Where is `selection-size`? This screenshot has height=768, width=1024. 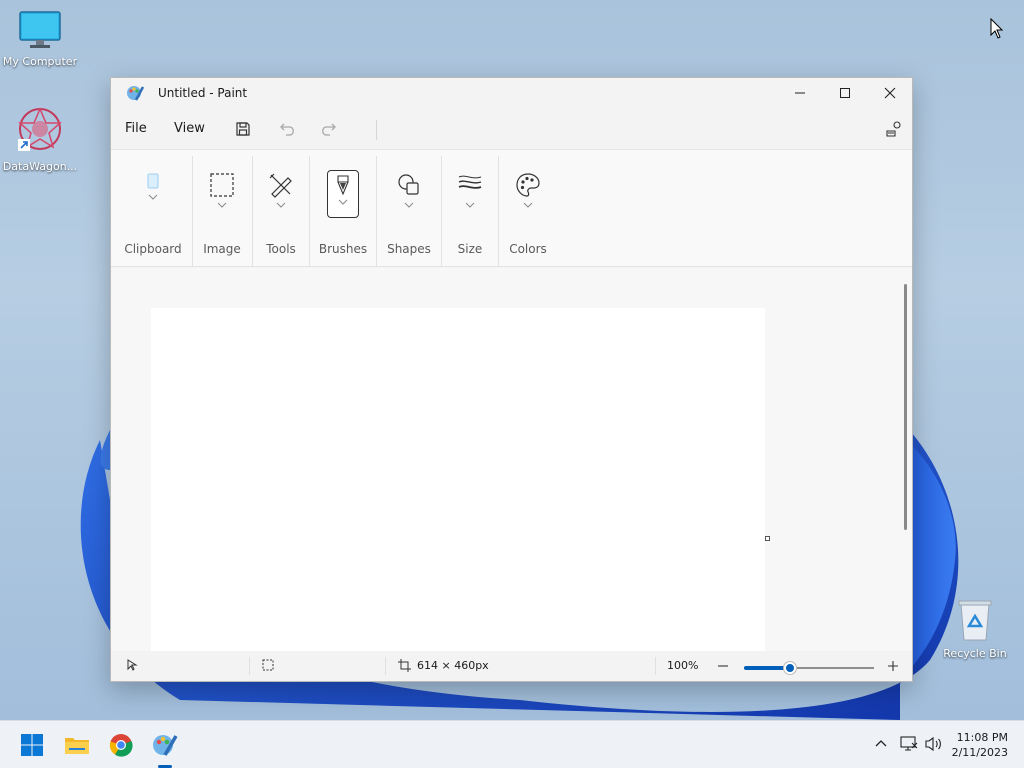 selection-size is located at coordinates (268, 665).